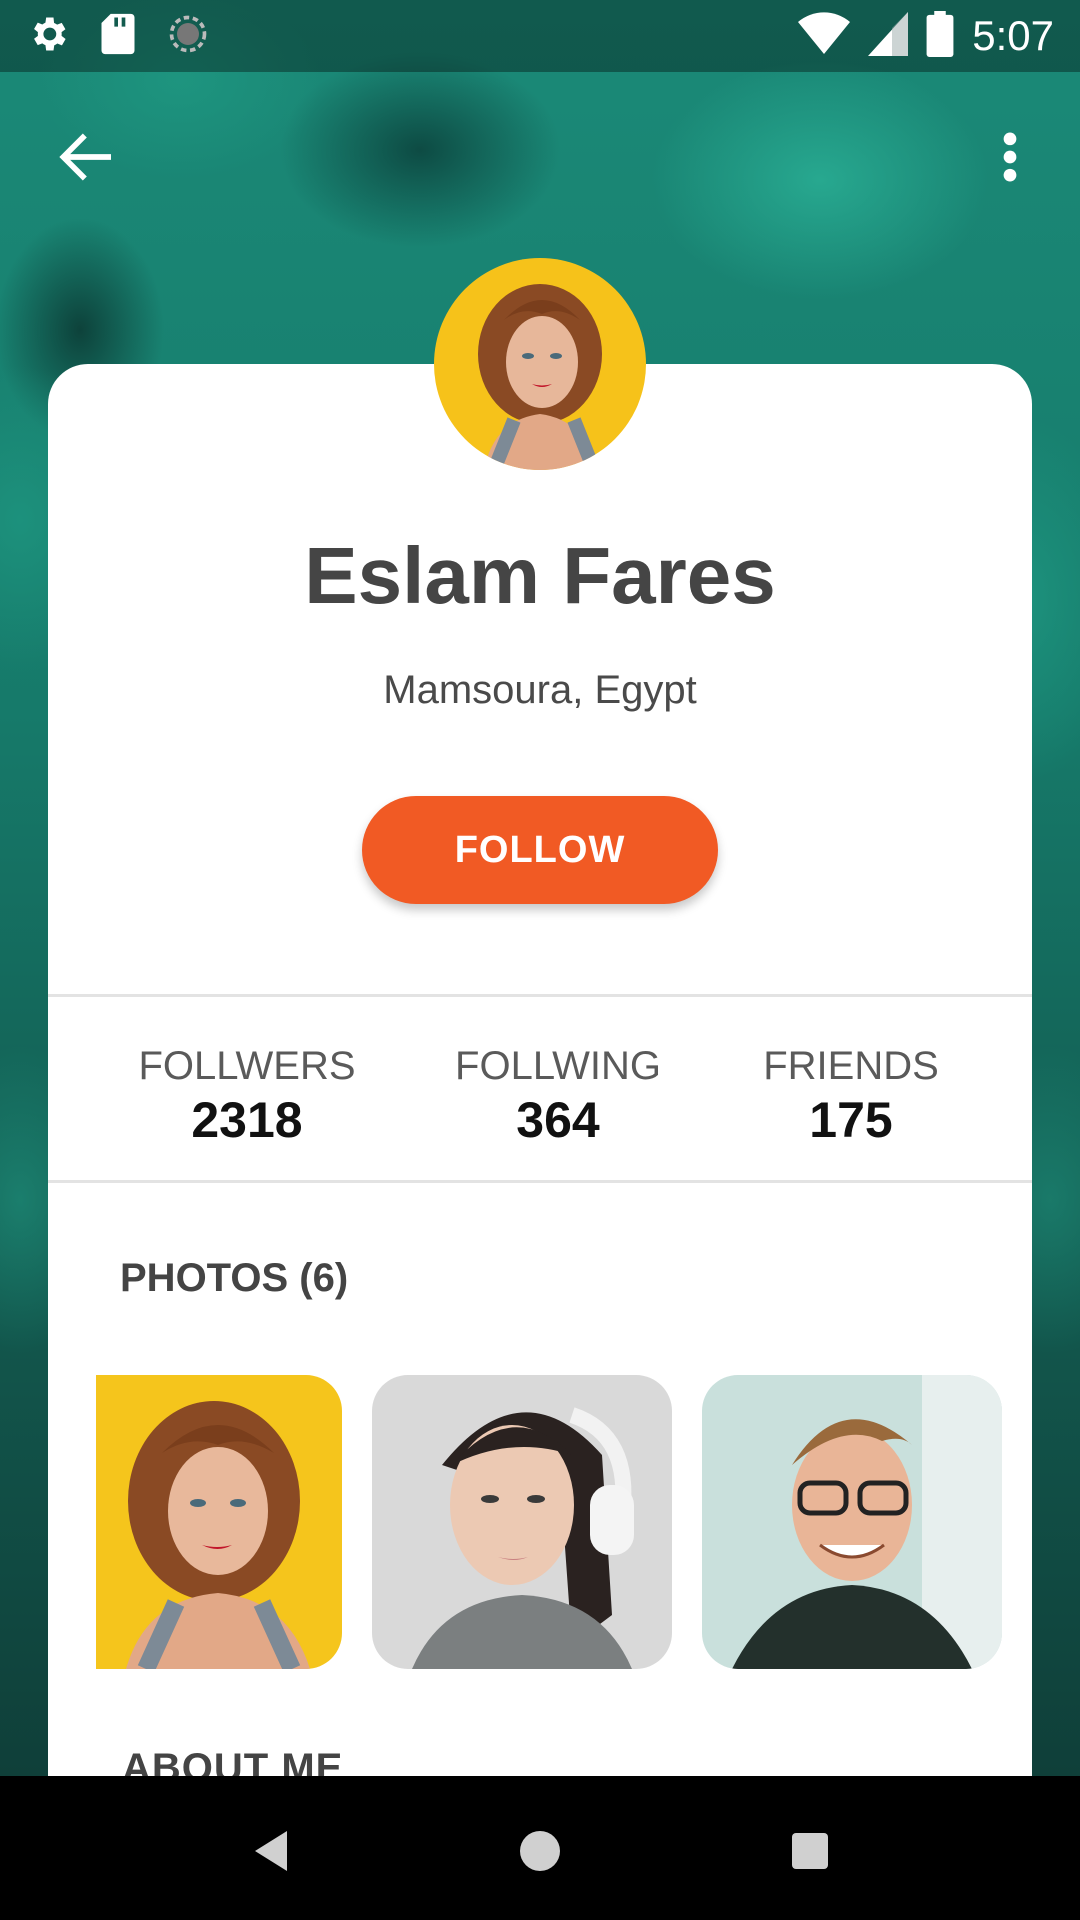  I want to click on stat-following: FOLLWING 364, so click(558, 1096).